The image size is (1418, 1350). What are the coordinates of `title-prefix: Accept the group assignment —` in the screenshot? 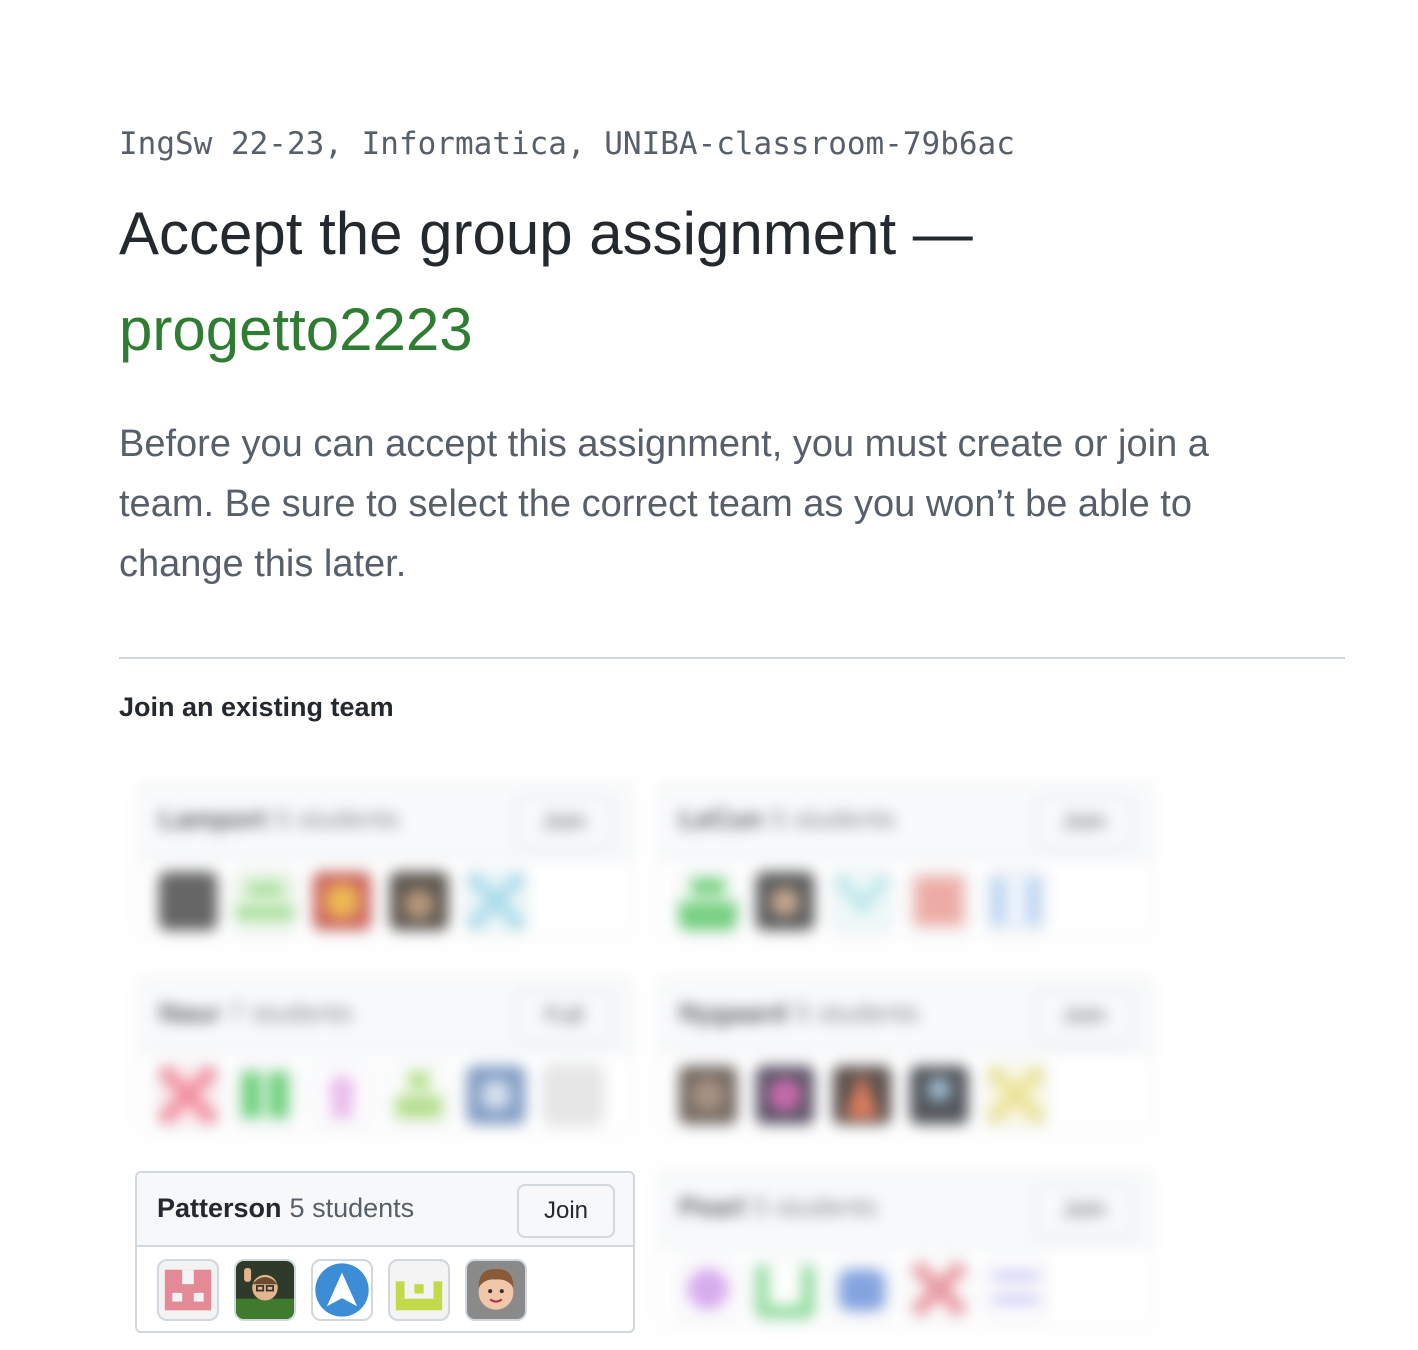 It's located at (546, 233).